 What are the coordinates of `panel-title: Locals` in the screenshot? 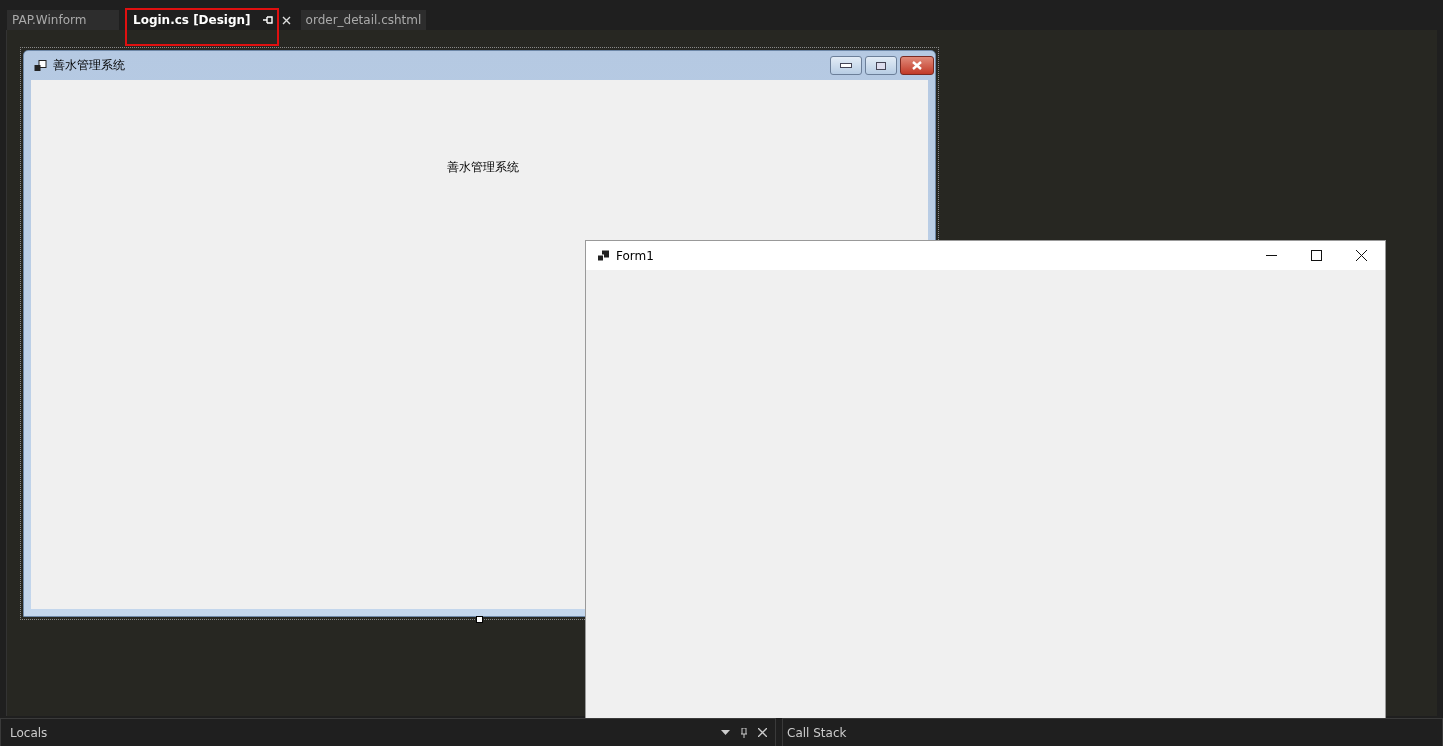 It's located at (29, 732).